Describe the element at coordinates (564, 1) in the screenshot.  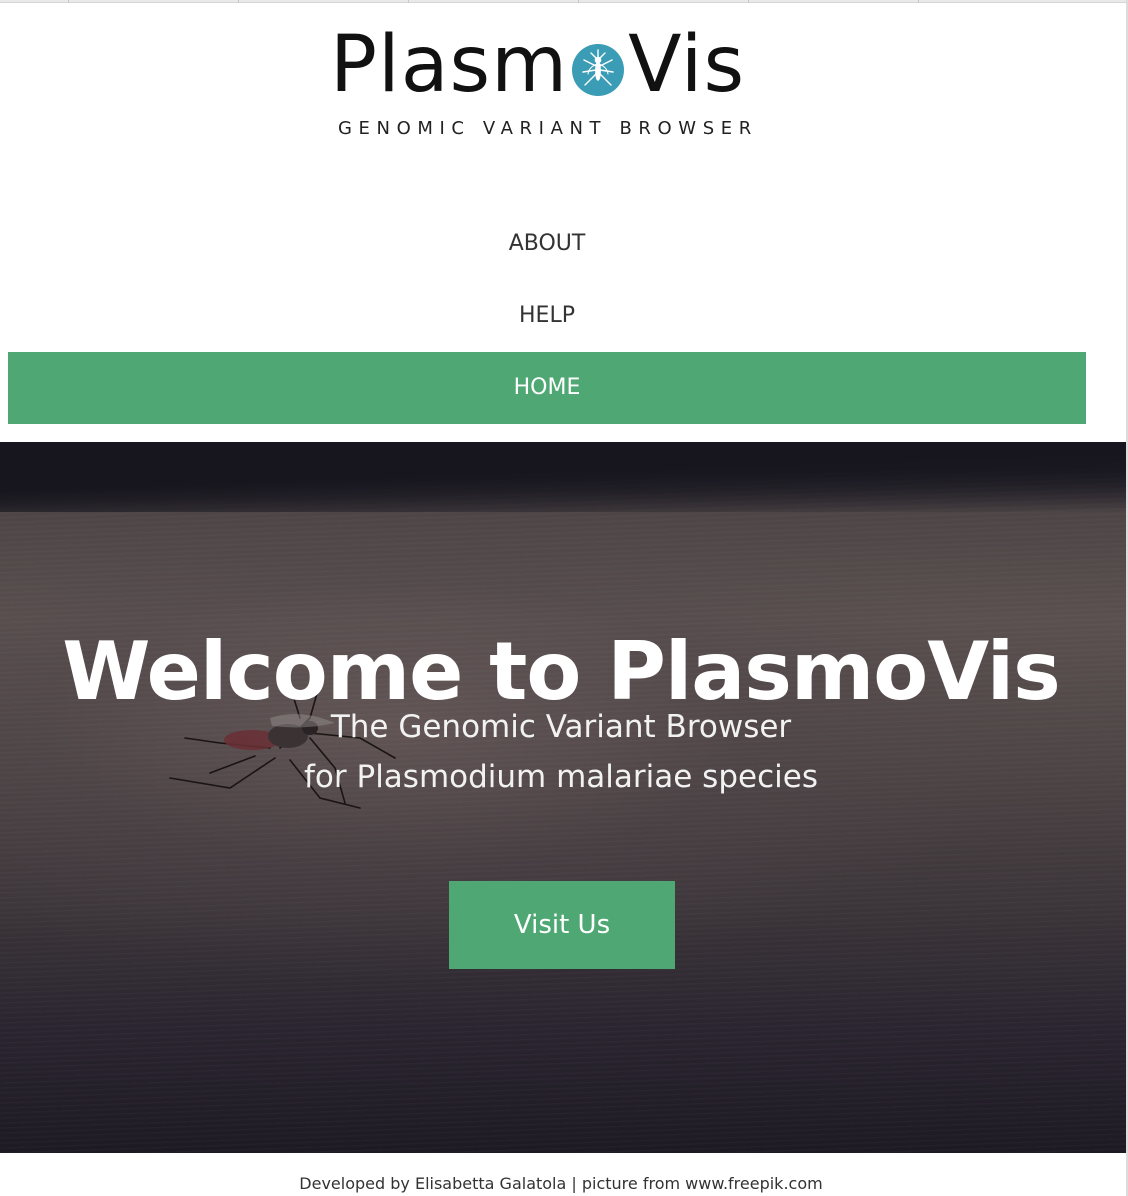
I see `browser-tab-strip` at that location.